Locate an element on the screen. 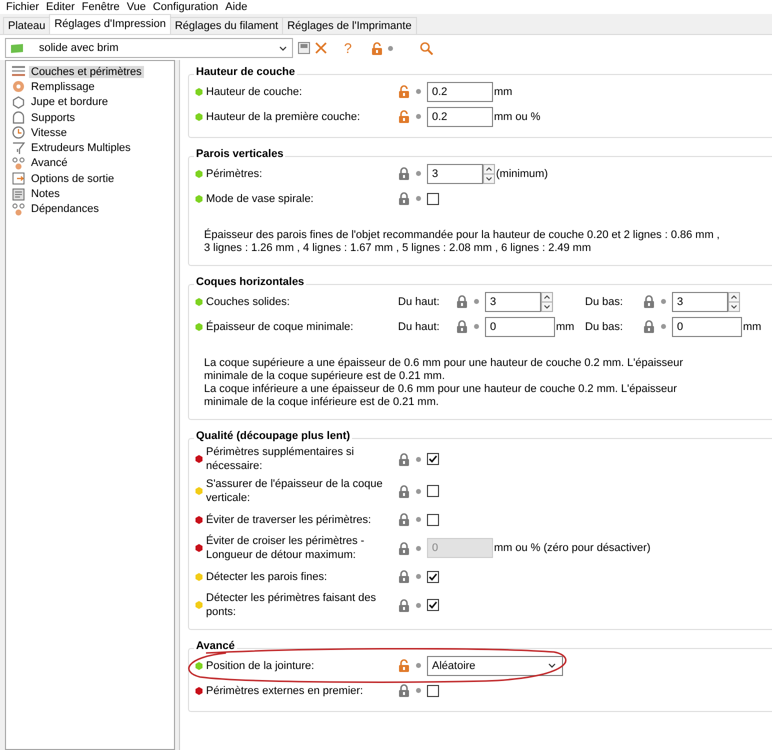  sidebar-item: Supports is located at coordinates (53, 118).